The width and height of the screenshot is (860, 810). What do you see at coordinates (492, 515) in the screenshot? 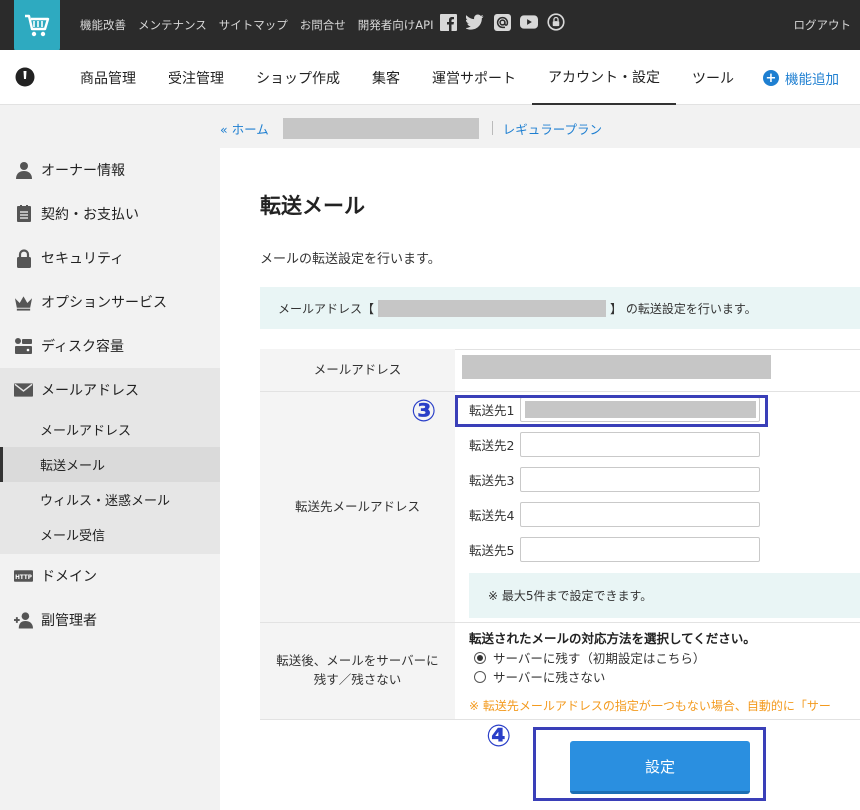
I see `forward-label-4: 転送先4` at bounding box center [492, 515].